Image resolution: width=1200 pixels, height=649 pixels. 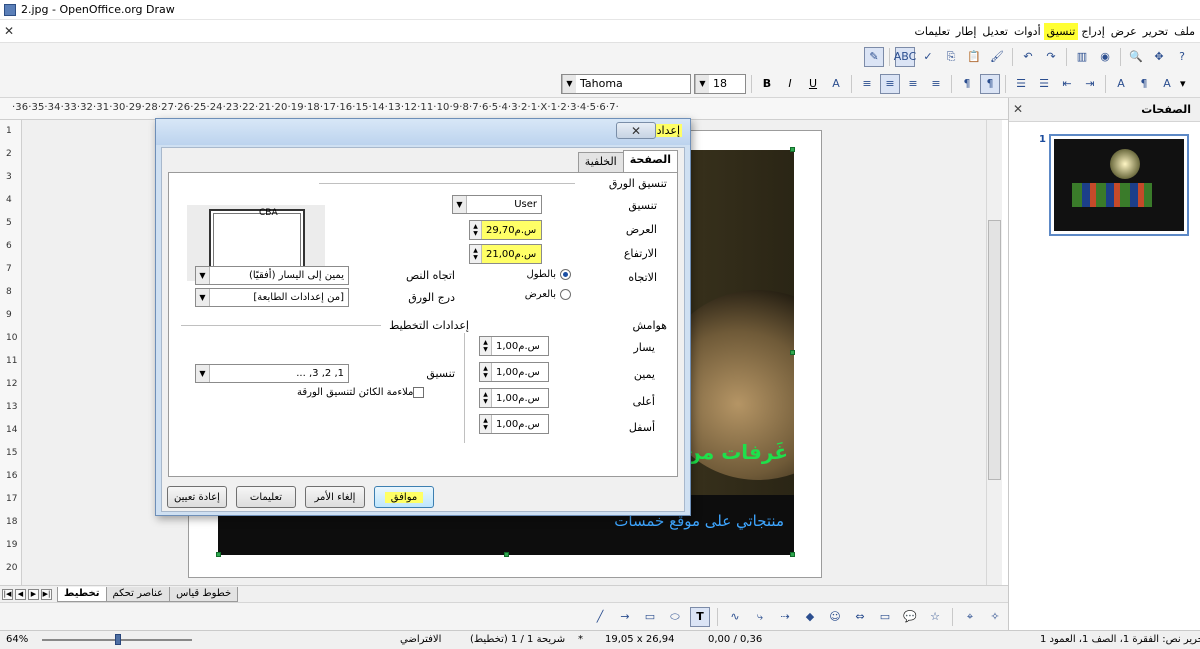 I want to click on menu-window: إطار, so click(x=966, y=31).